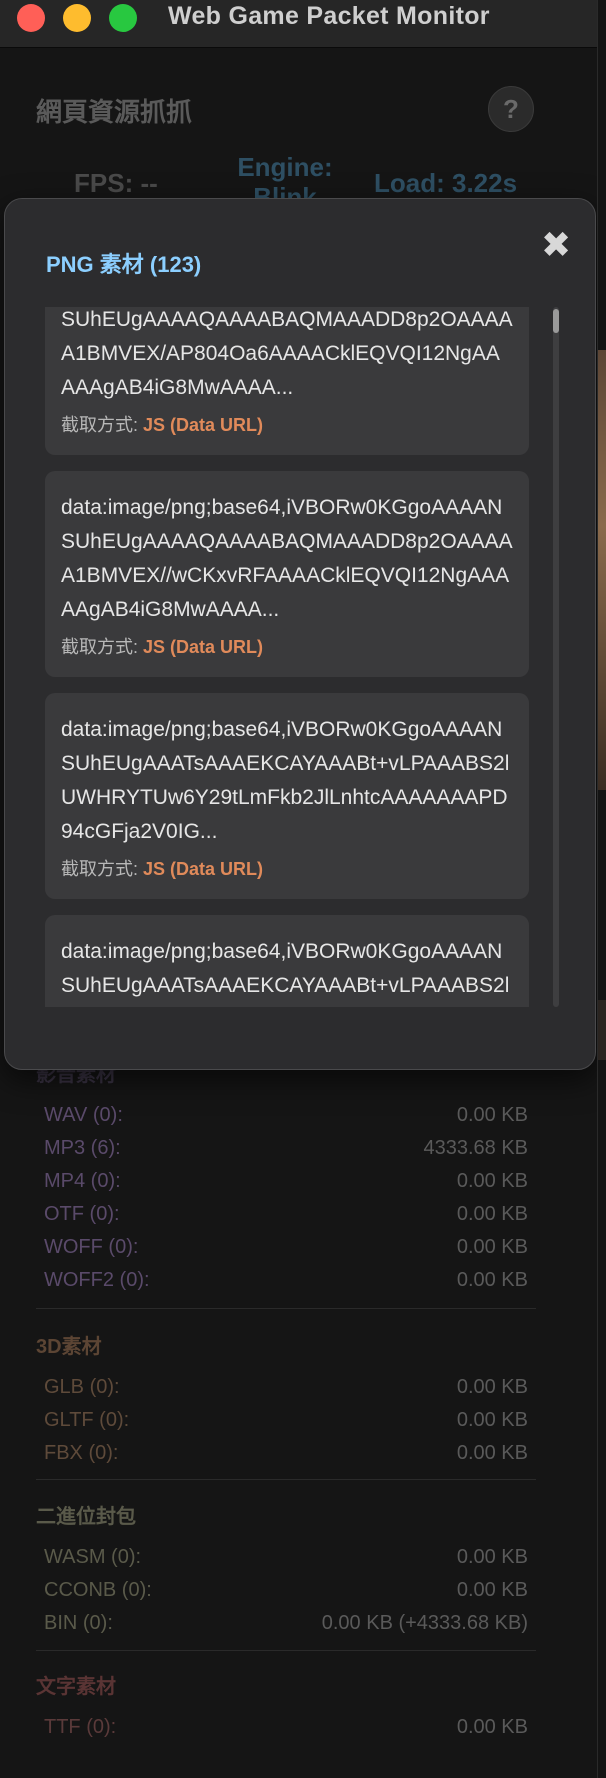 The width and height of the screenshot is (606, 1778). I want to click on resource-row: WOFF2 (0): 0.00 KB, so click(286, 1280).